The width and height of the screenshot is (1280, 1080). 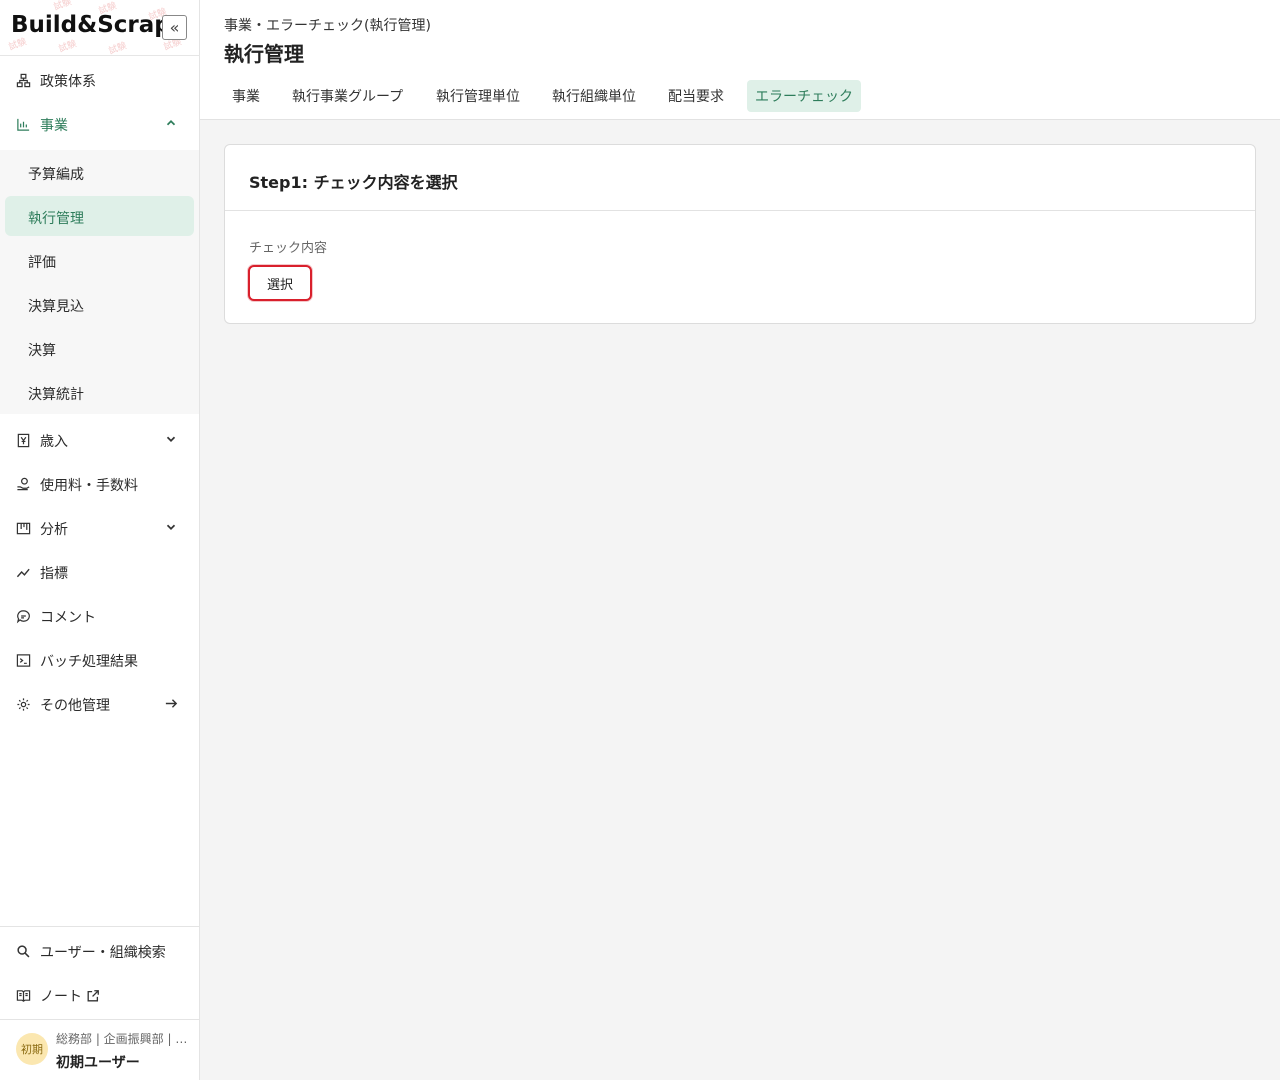 I want to click on sidebar-item-label-wrap: ノート, so click(x=70, y=996).